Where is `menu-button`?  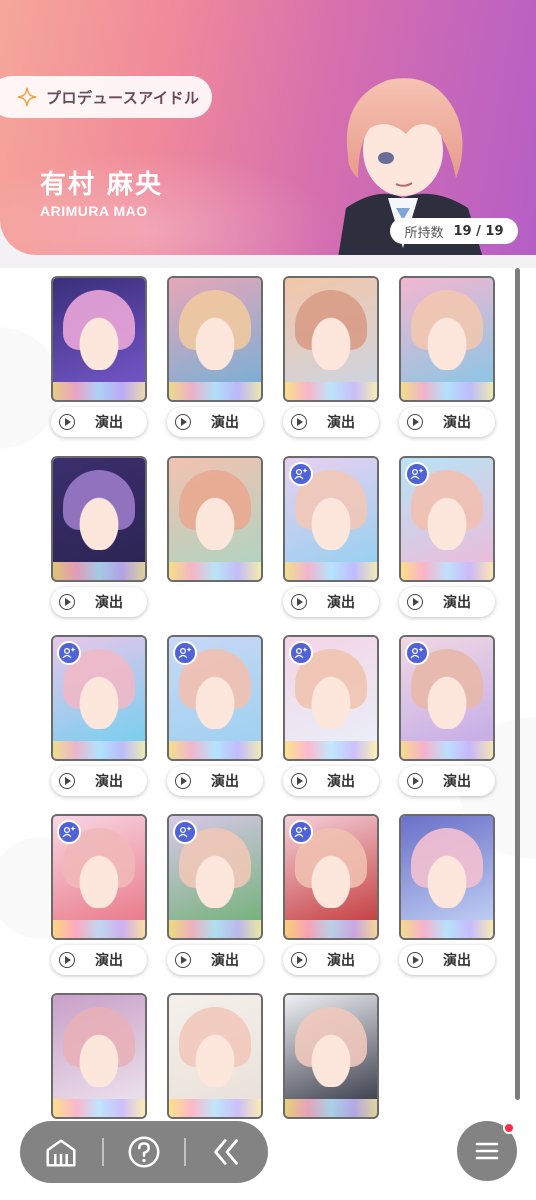
menu-button is located at coordinates (487, 1151).